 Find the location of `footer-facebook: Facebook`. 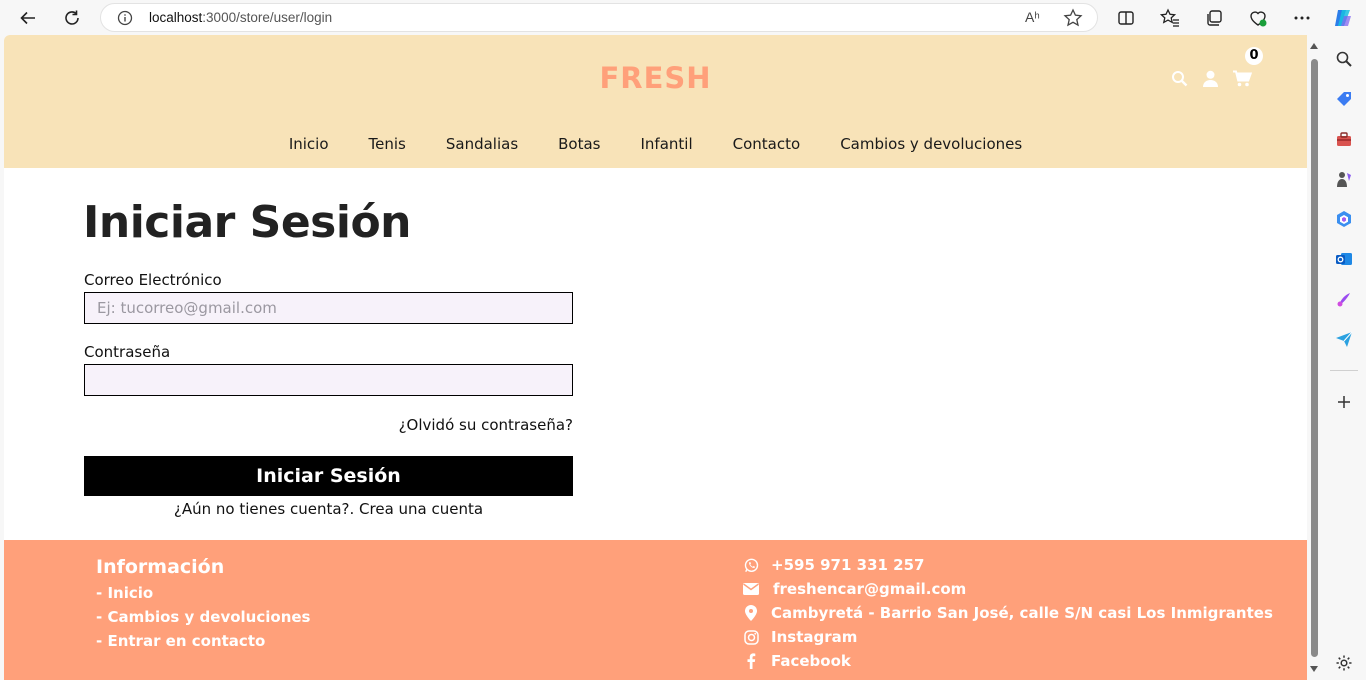

footer-facebook: Facebook is located at coordinates (797, 661).